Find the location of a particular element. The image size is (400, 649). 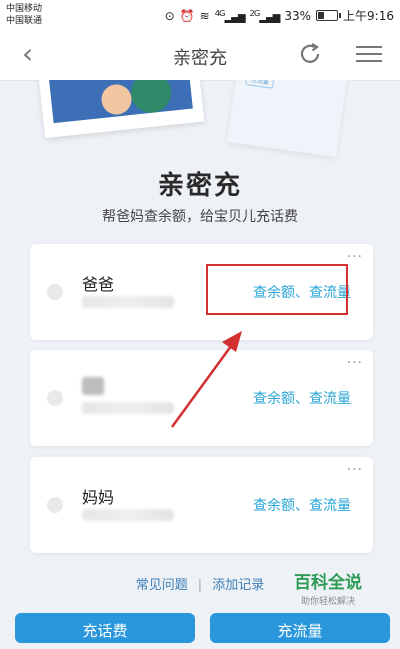

illustration-photo is located at coordinates (120, 109).